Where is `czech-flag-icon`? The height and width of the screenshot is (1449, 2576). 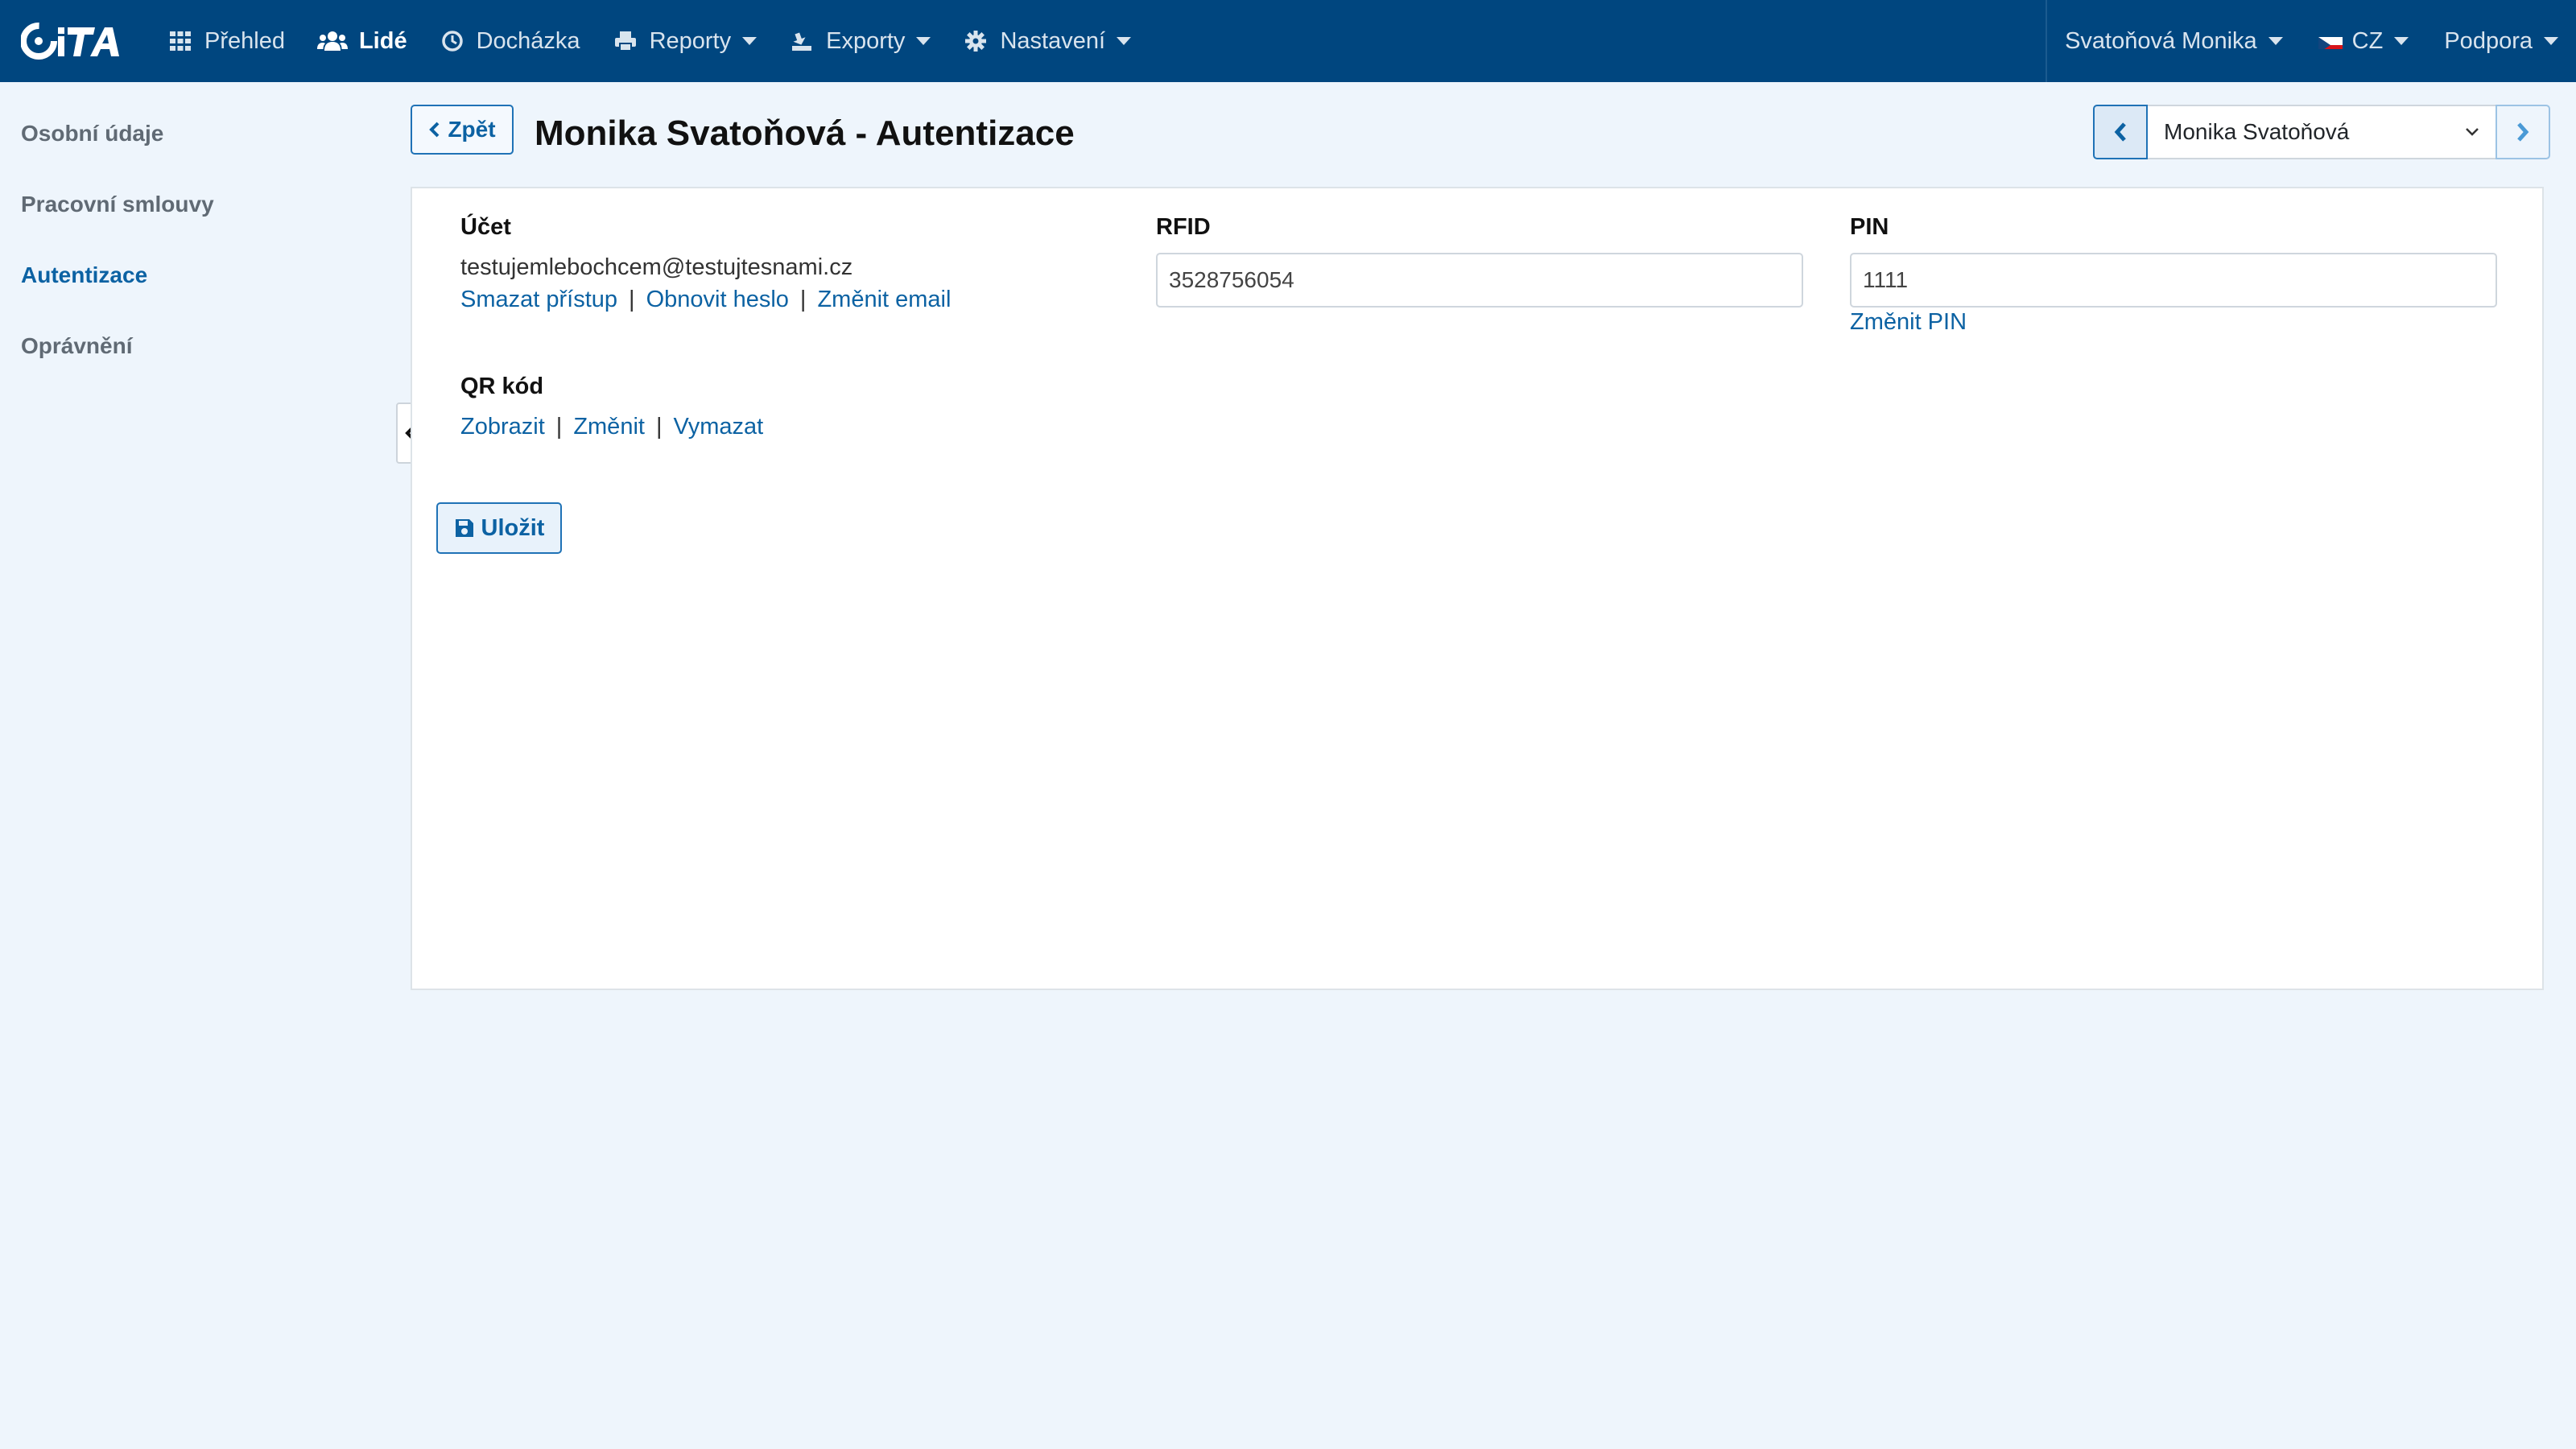
czech-flag-icon is located at coordinates (2330, 41).